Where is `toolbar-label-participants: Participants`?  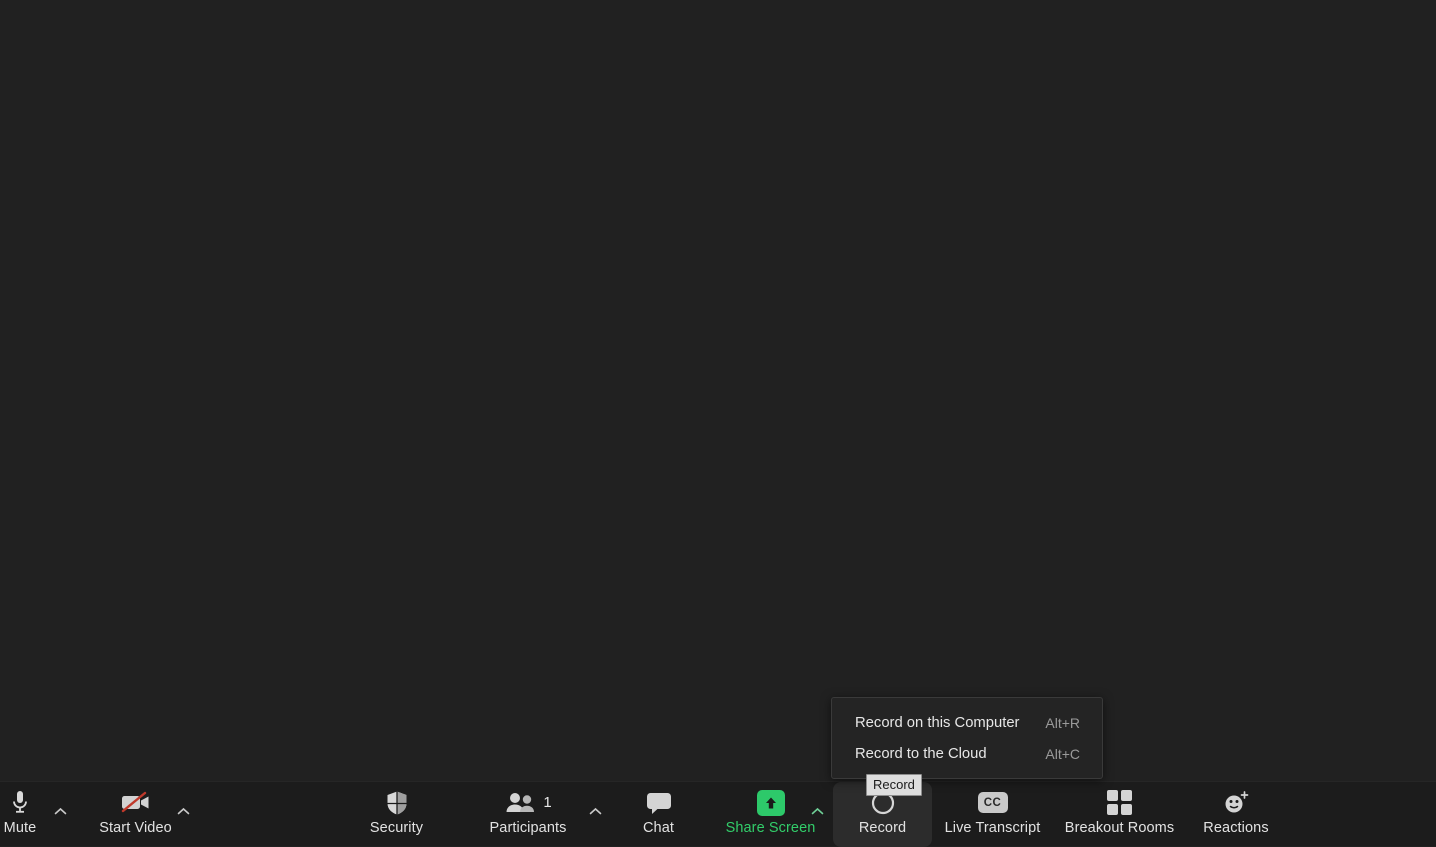 toolbar-label-participants: Participants is located at coordinates (528, 828).